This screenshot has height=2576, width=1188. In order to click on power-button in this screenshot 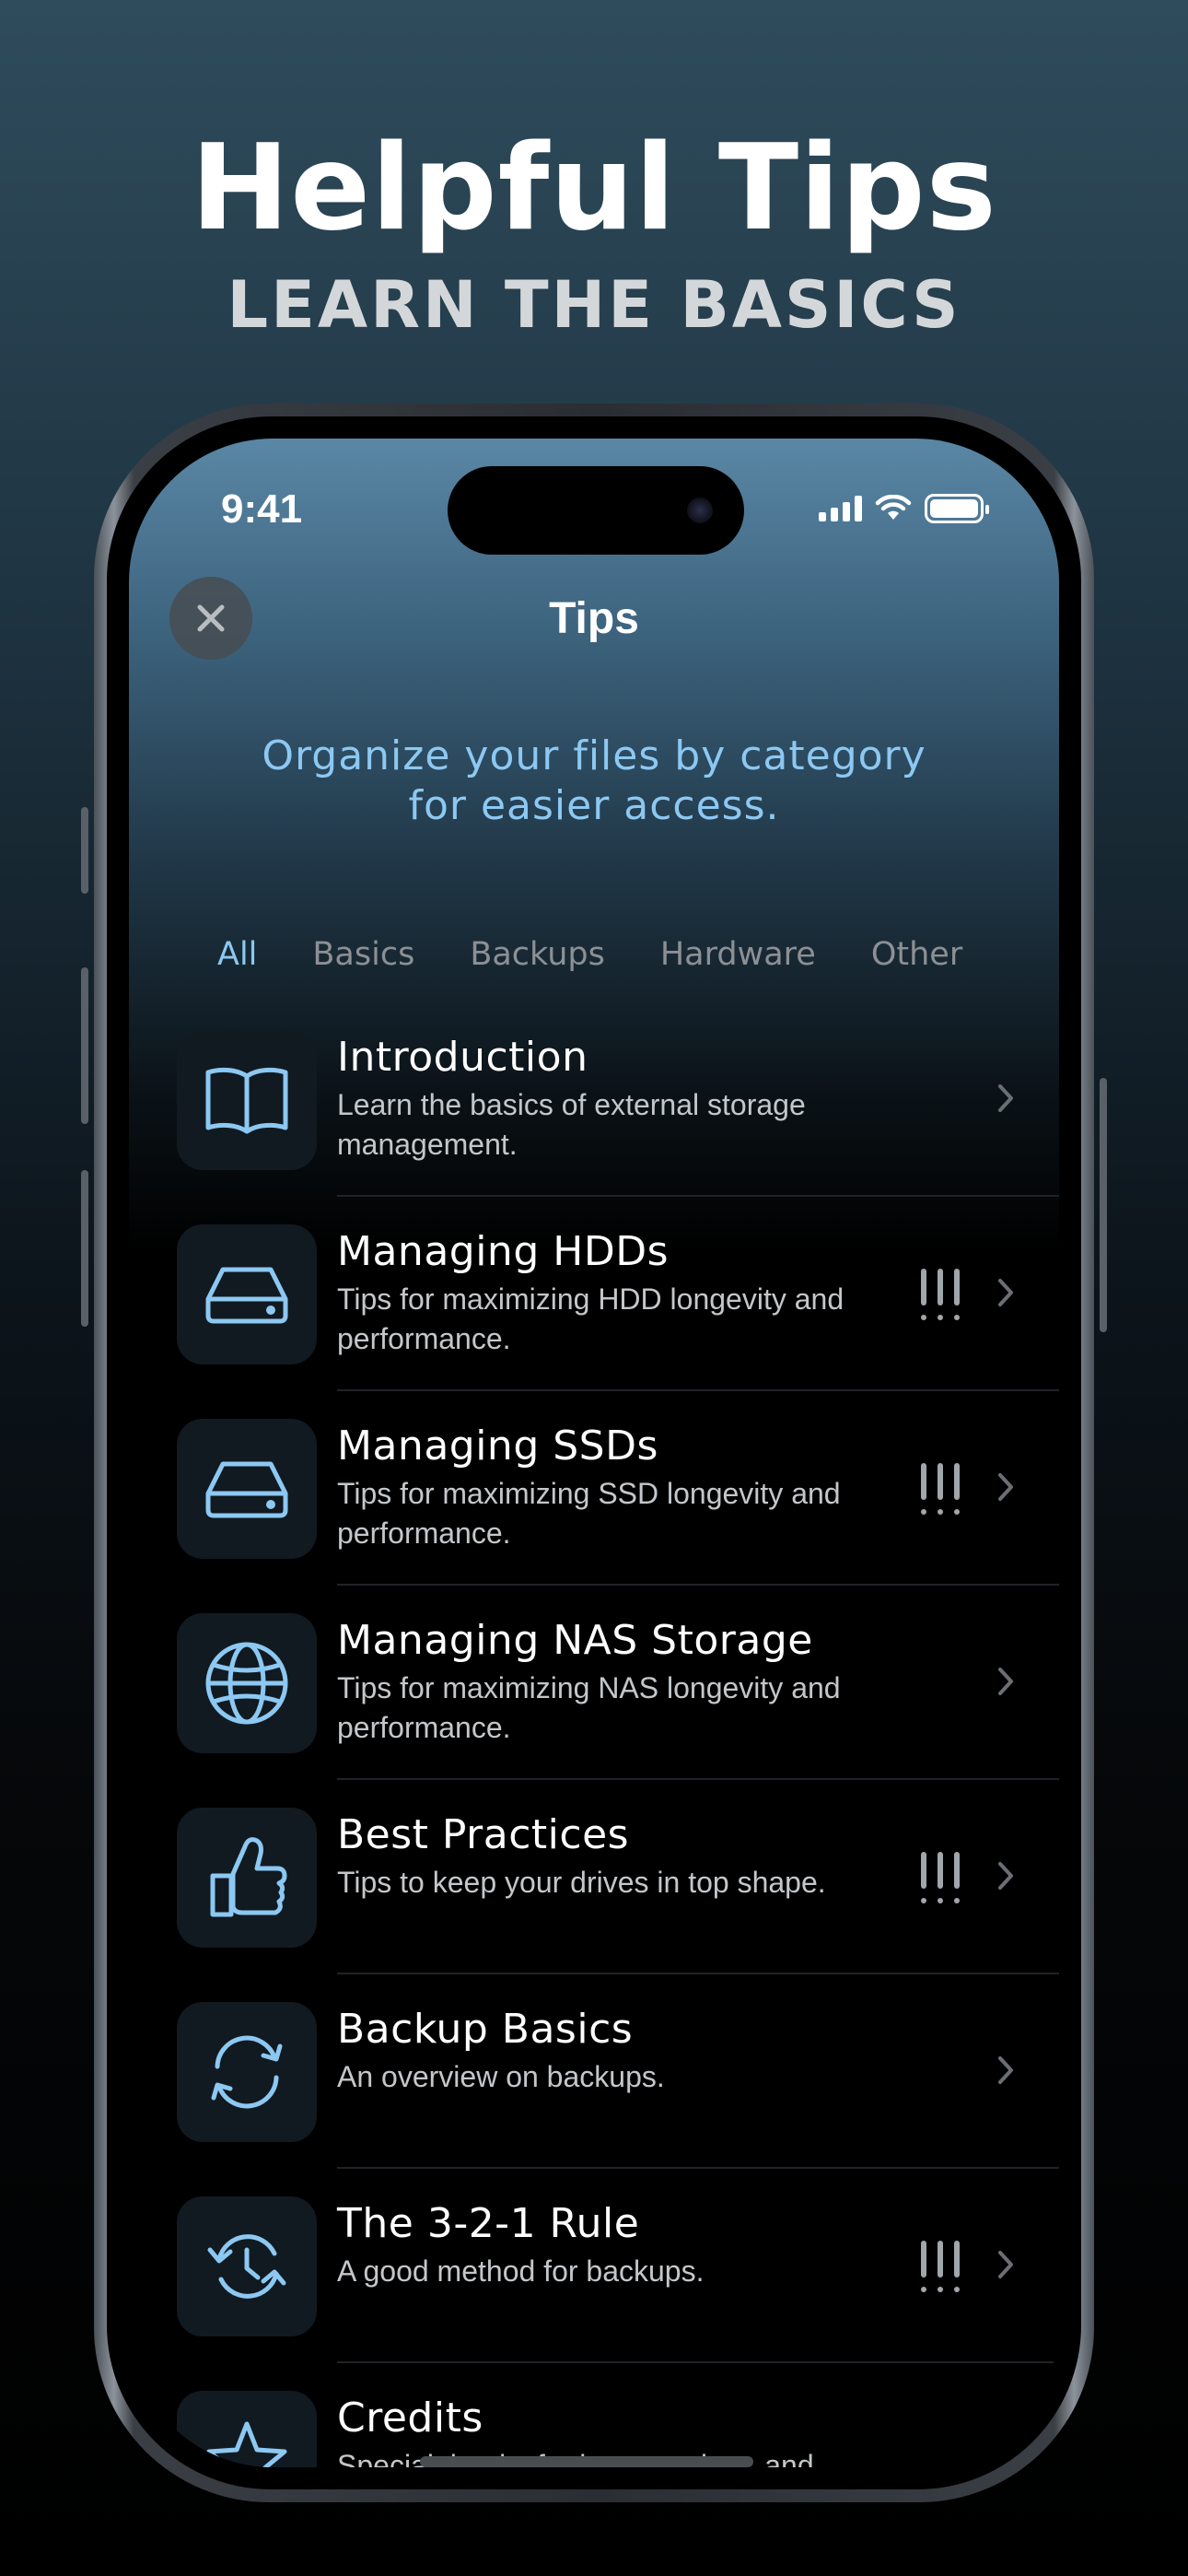, I will do `click(1103, 1205)`.